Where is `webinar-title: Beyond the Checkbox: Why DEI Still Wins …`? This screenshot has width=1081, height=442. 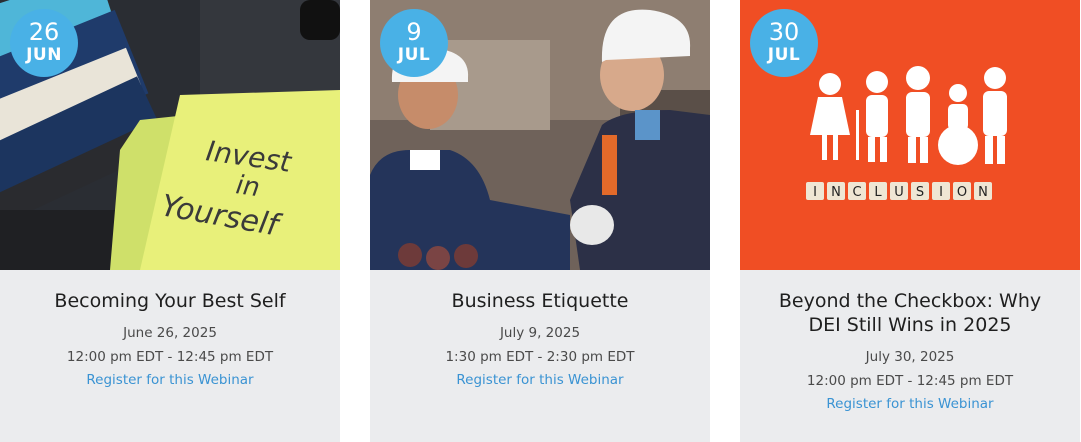 webinar-title: Beyond the Checkbox: Why DEI Still Wins … is located at coordinates (910, 313).